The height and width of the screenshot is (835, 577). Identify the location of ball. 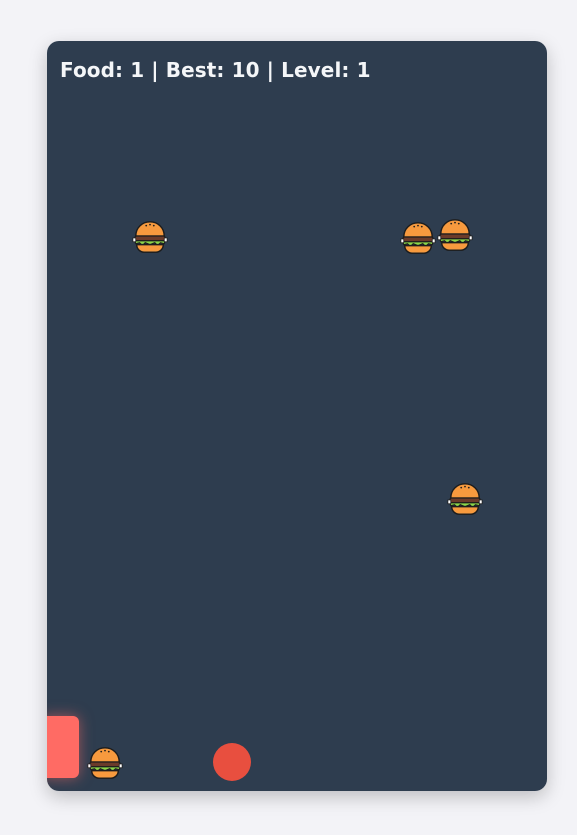
(232, 762).